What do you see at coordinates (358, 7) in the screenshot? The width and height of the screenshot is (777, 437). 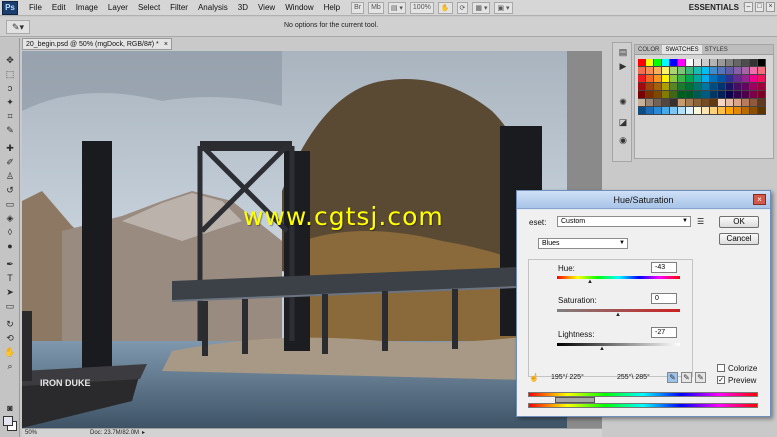 I see `bridge-icon: Br` at bounding box center [358, 7].